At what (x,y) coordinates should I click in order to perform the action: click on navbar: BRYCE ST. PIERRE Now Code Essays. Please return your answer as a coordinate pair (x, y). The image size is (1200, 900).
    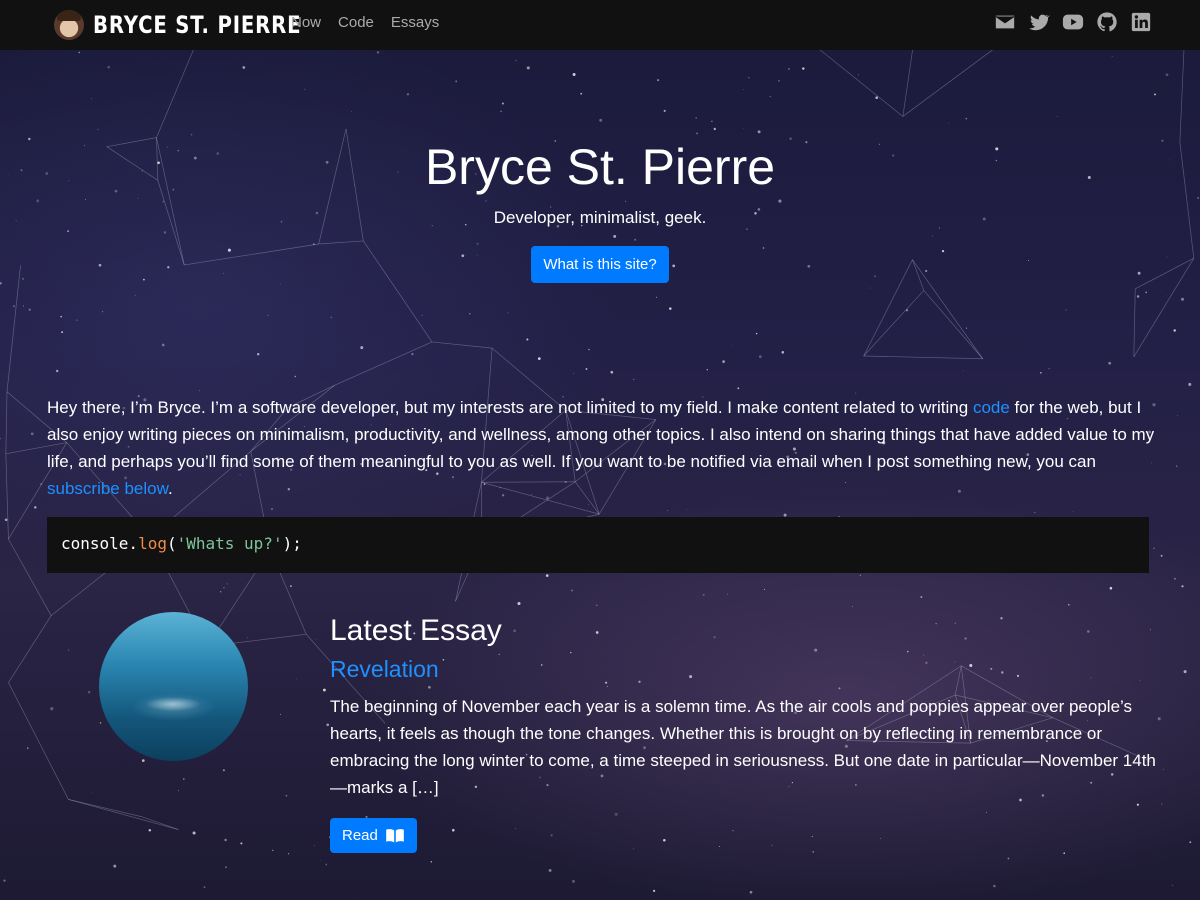
    Looking at the image, I should click on (600, 25).